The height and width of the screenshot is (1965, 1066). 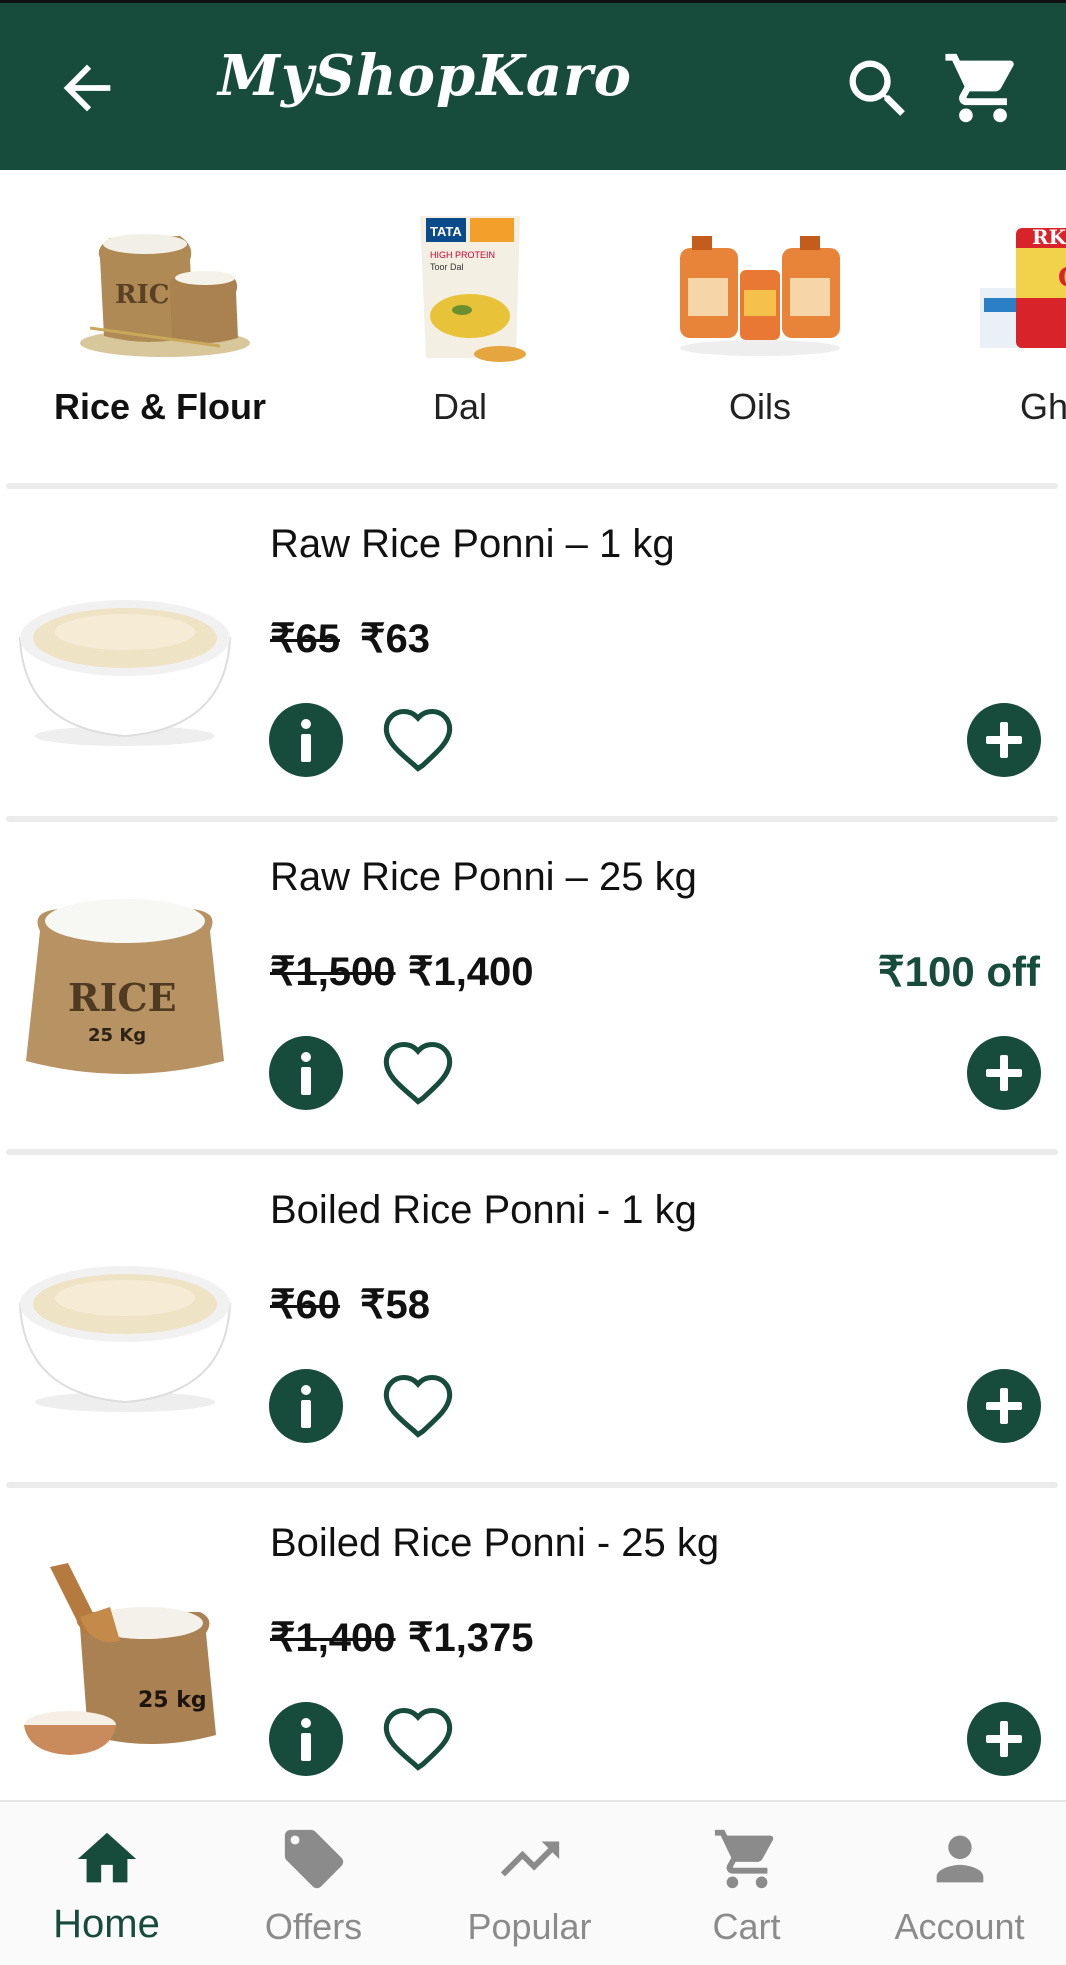 What do you see at coordinates (760, 296) in the screenshot?
I see `oil-cans-image` at bounding box center [760, 296].